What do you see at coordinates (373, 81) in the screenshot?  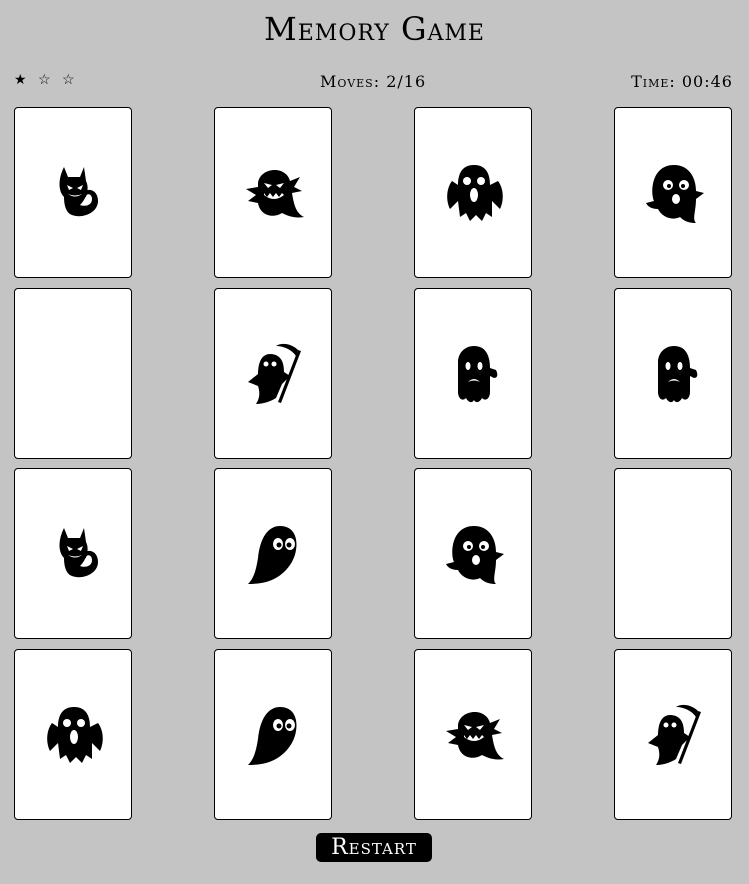 I see `moves-counter: Moves: 2/16` at bounding box center [373, 81].